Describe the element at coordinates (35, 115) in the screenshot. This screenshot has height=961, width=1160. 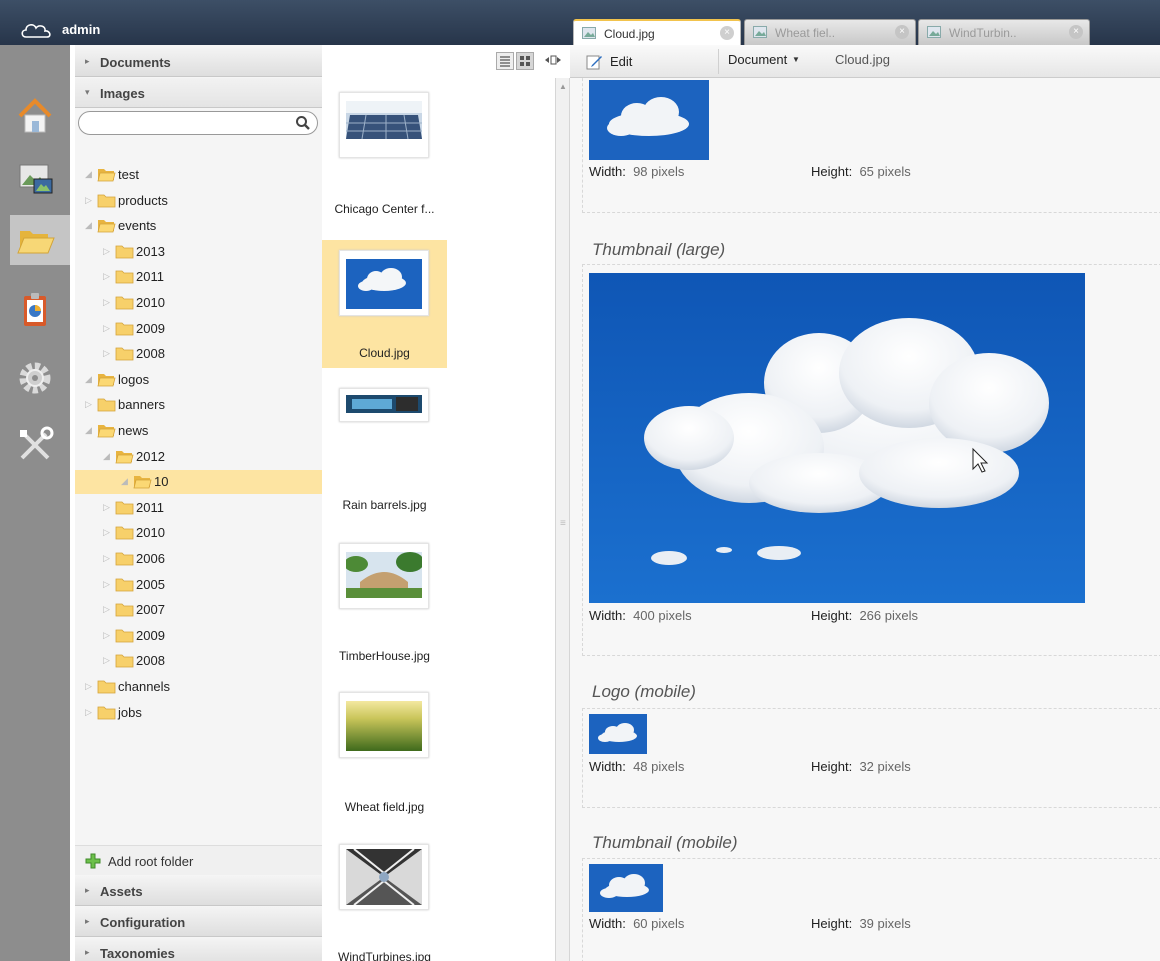
I see `rail-home-button` at that location.